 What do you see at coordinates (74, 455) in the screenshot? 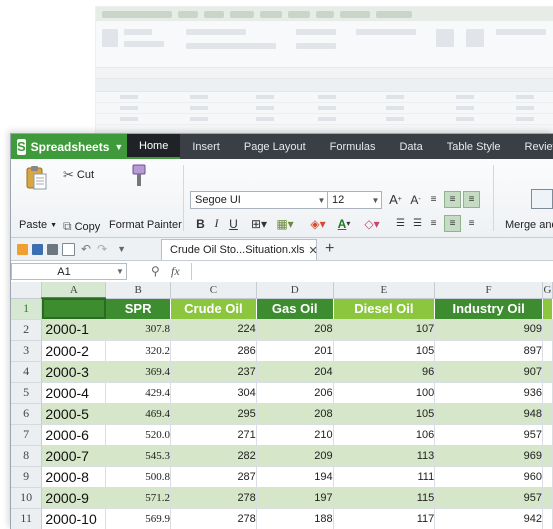
I see `cell-date: 2000-7` at bounding box center [74, 455].